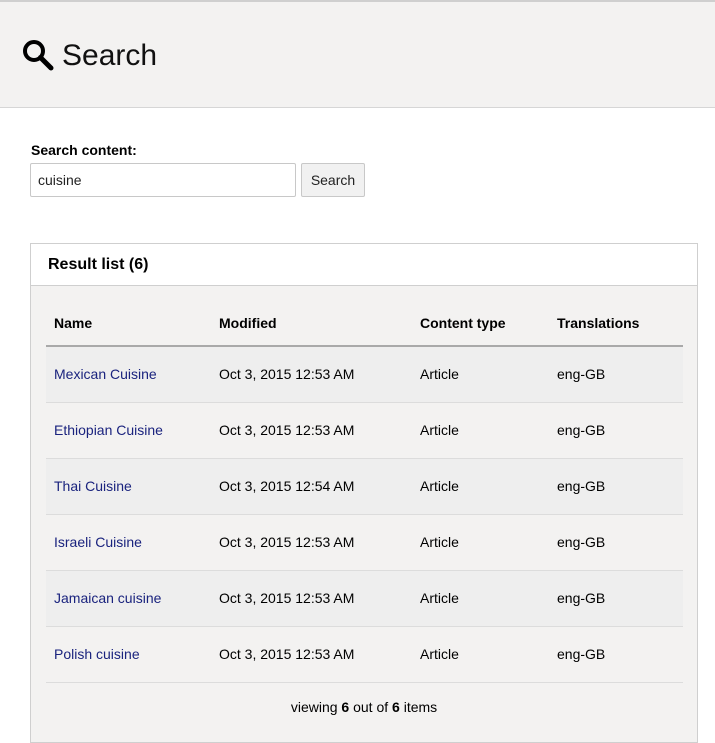  I want to click on cell-name: Ethiopian Cuisine, so click(128, 430).